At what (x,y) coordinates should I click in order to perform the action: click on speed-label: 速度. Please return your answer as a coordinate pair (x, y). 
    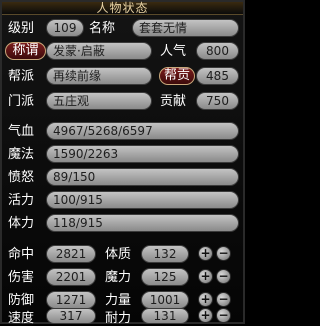
    Looking at the image, I should click on (21, 318).